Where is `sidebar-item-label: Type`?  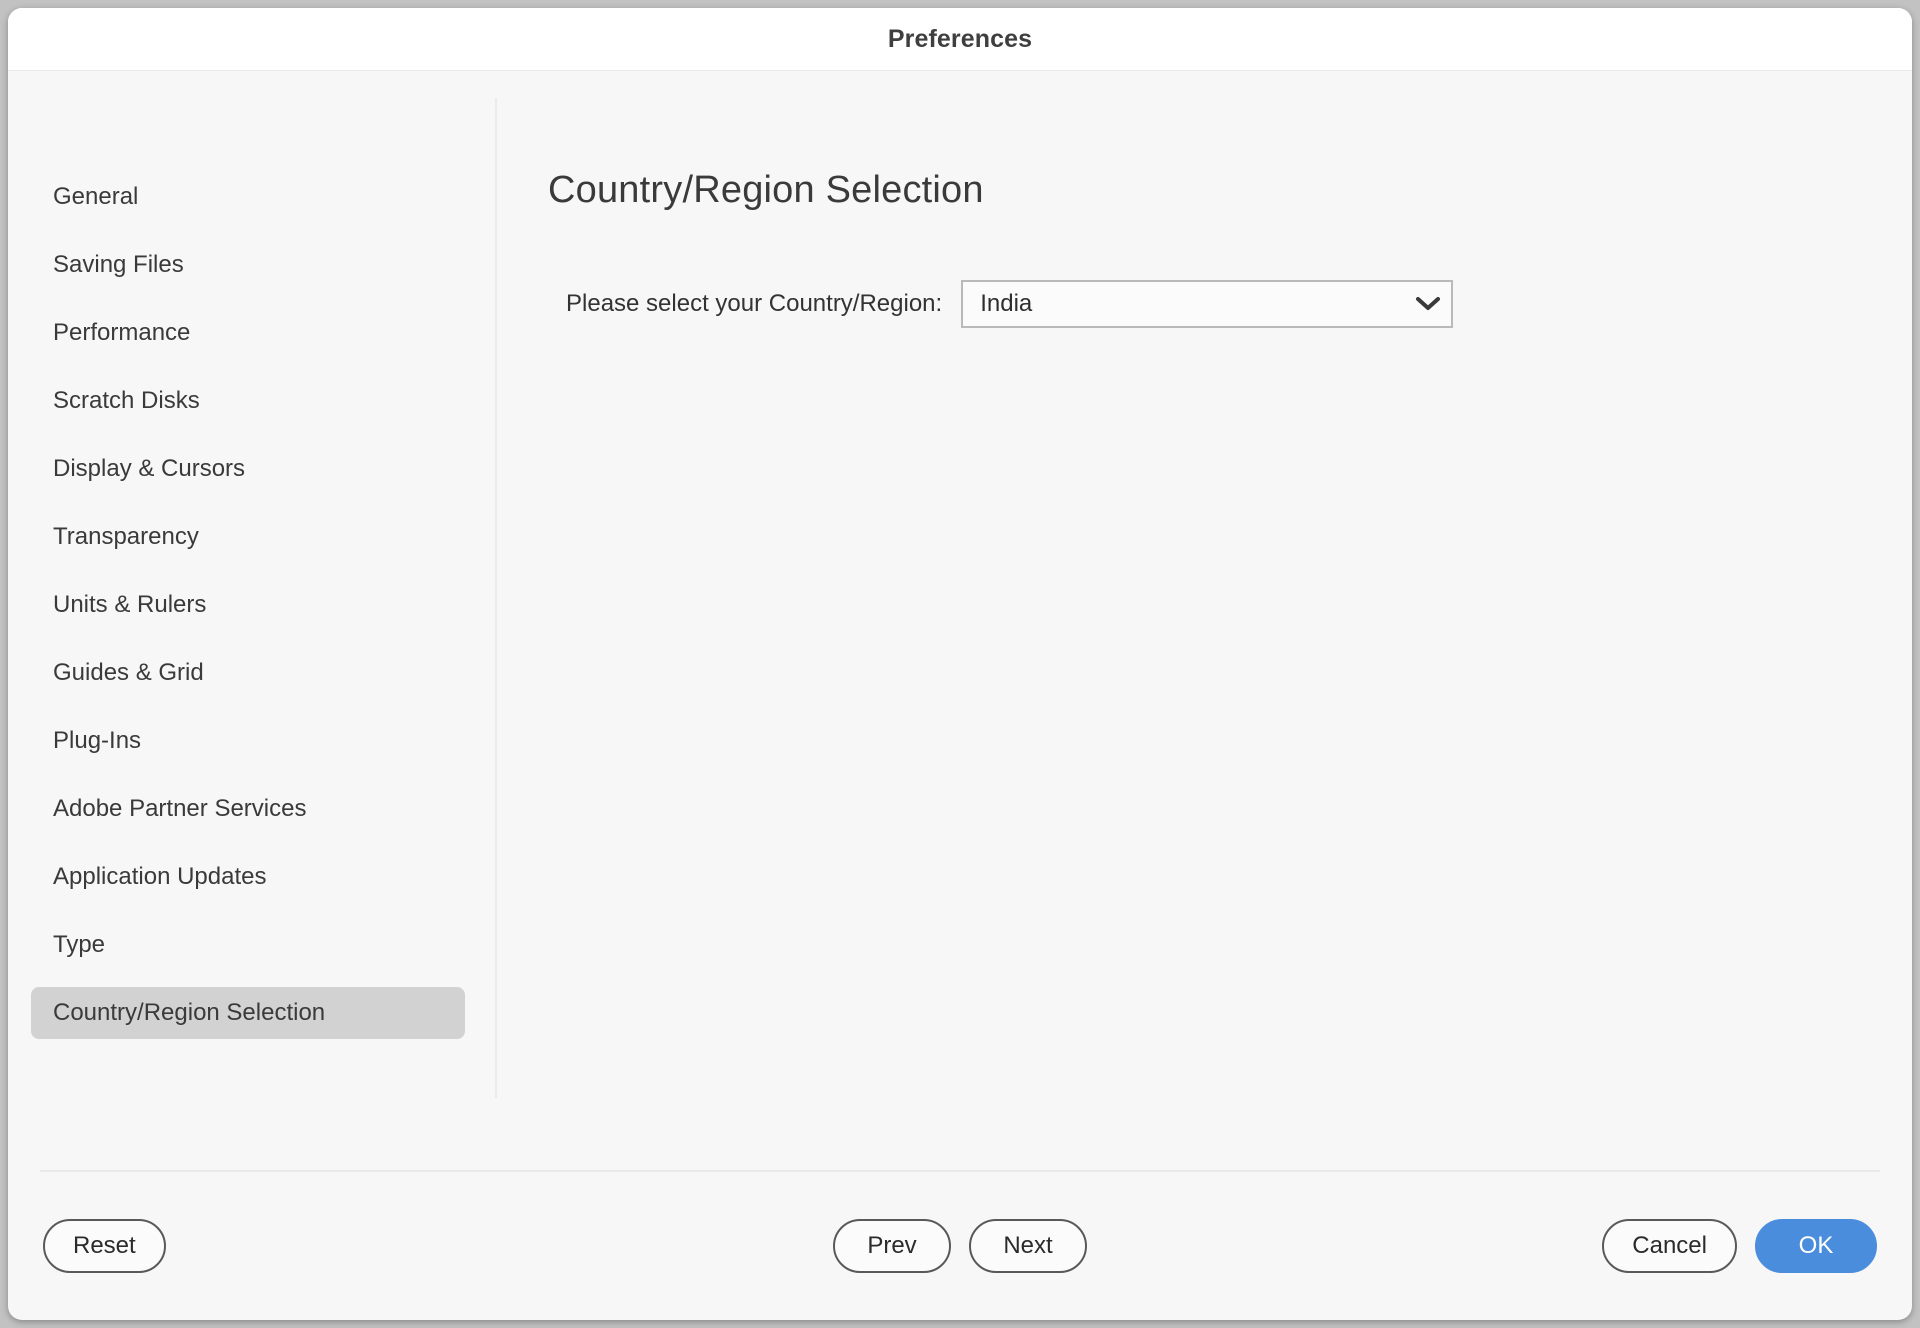
sidebar-item-label: Type is located at coordinates (79, 944).